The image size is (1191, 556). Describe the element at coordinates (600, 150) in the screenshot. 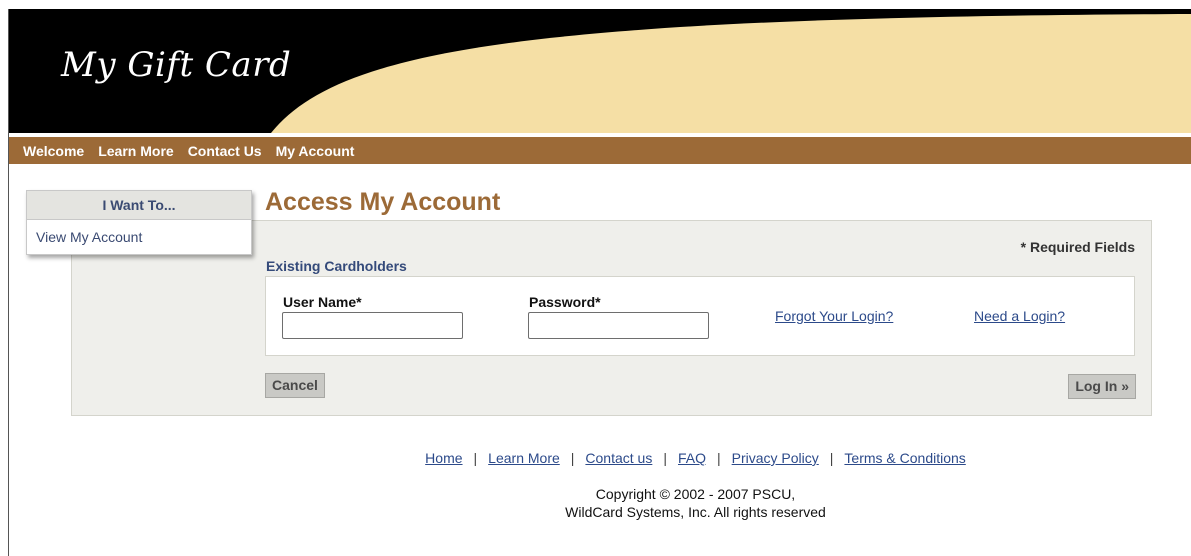

I see `main-nav: Welcome Learn More Contact Us My Account` at that location.